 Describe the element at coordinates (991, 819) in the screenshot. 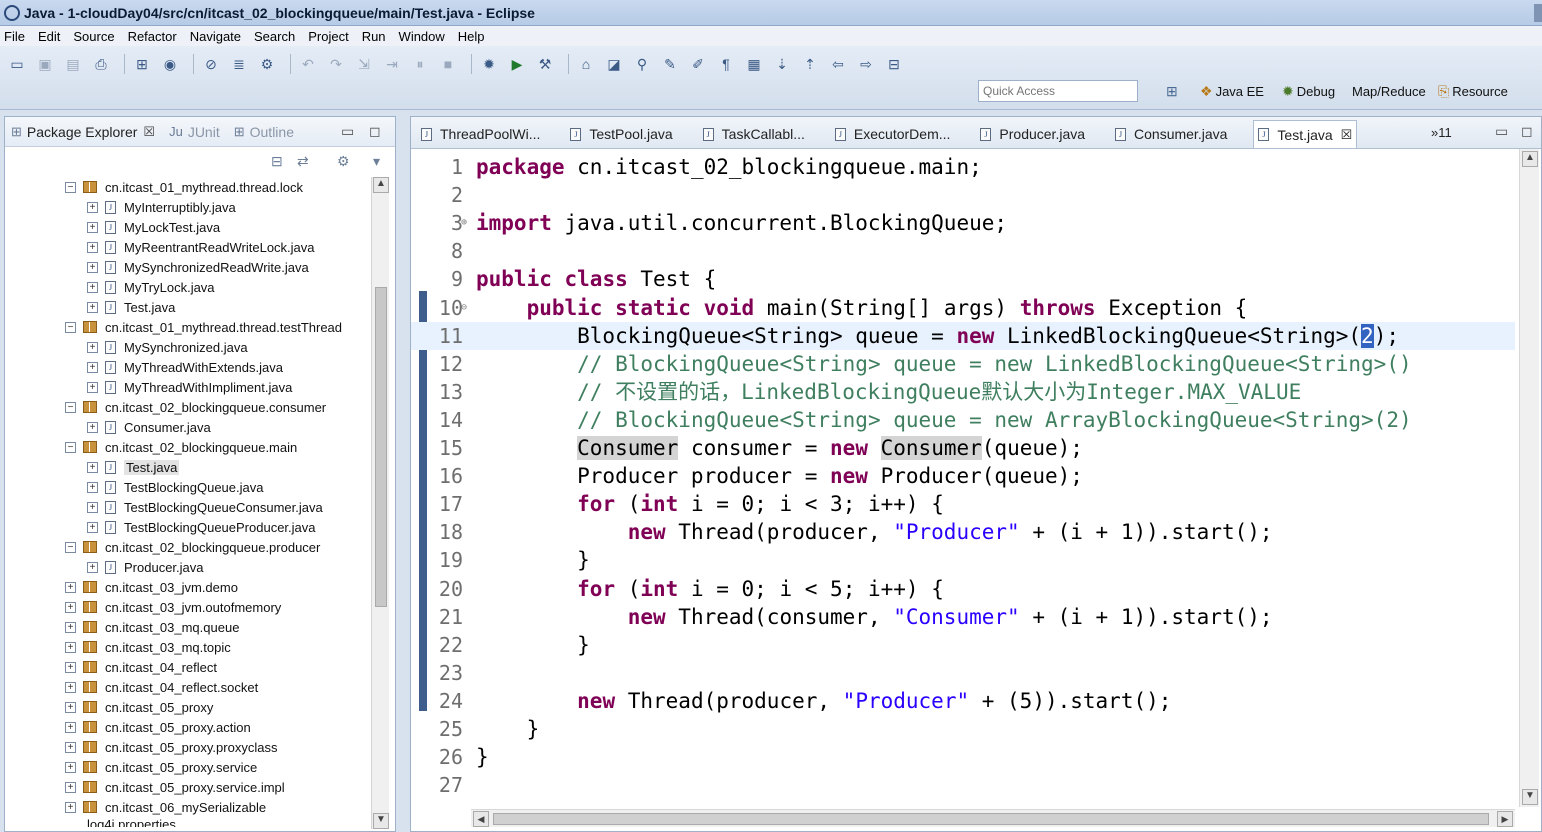

I see `scroll-thumb` at that location.